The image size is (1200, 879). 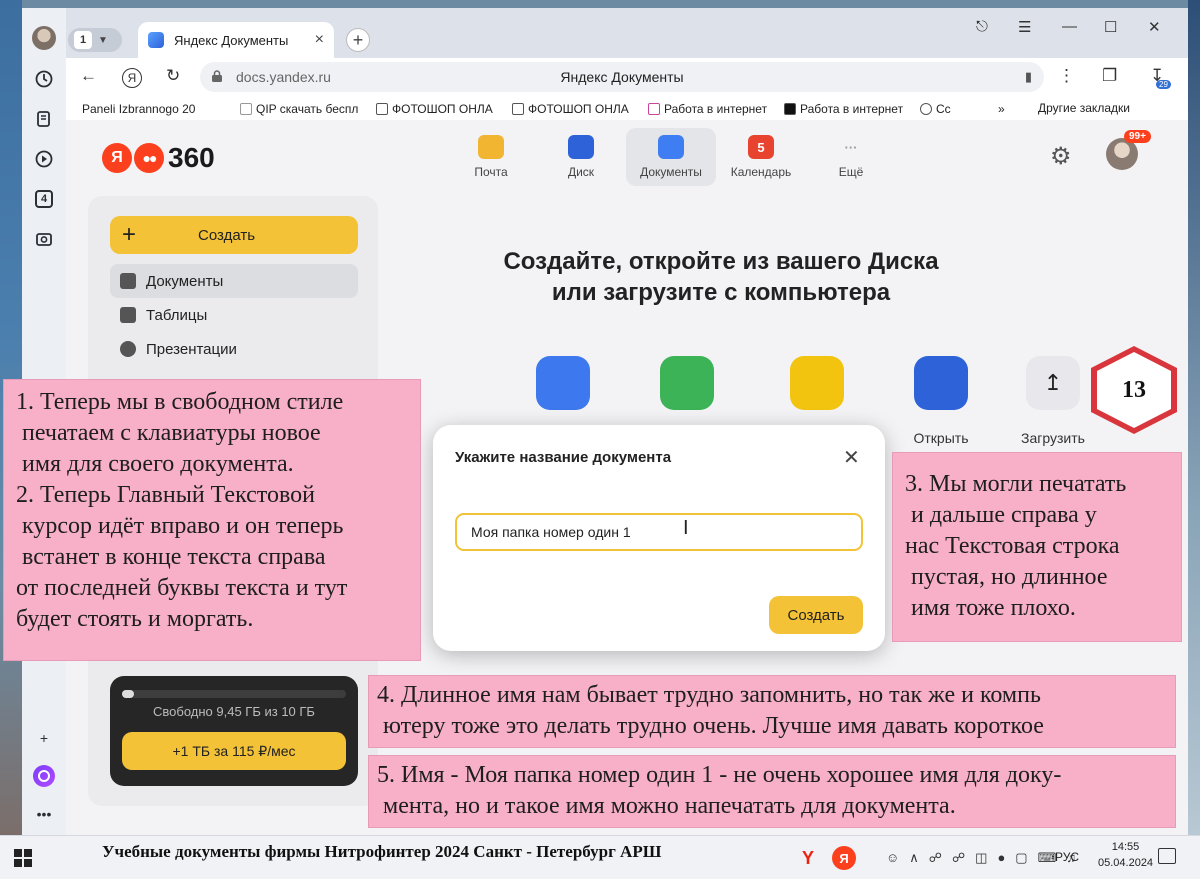 What do you see at coordinates (1109, 76) in the screenshot?
I see `extensions-icon: ❐` at bounding box center [1109, 76].